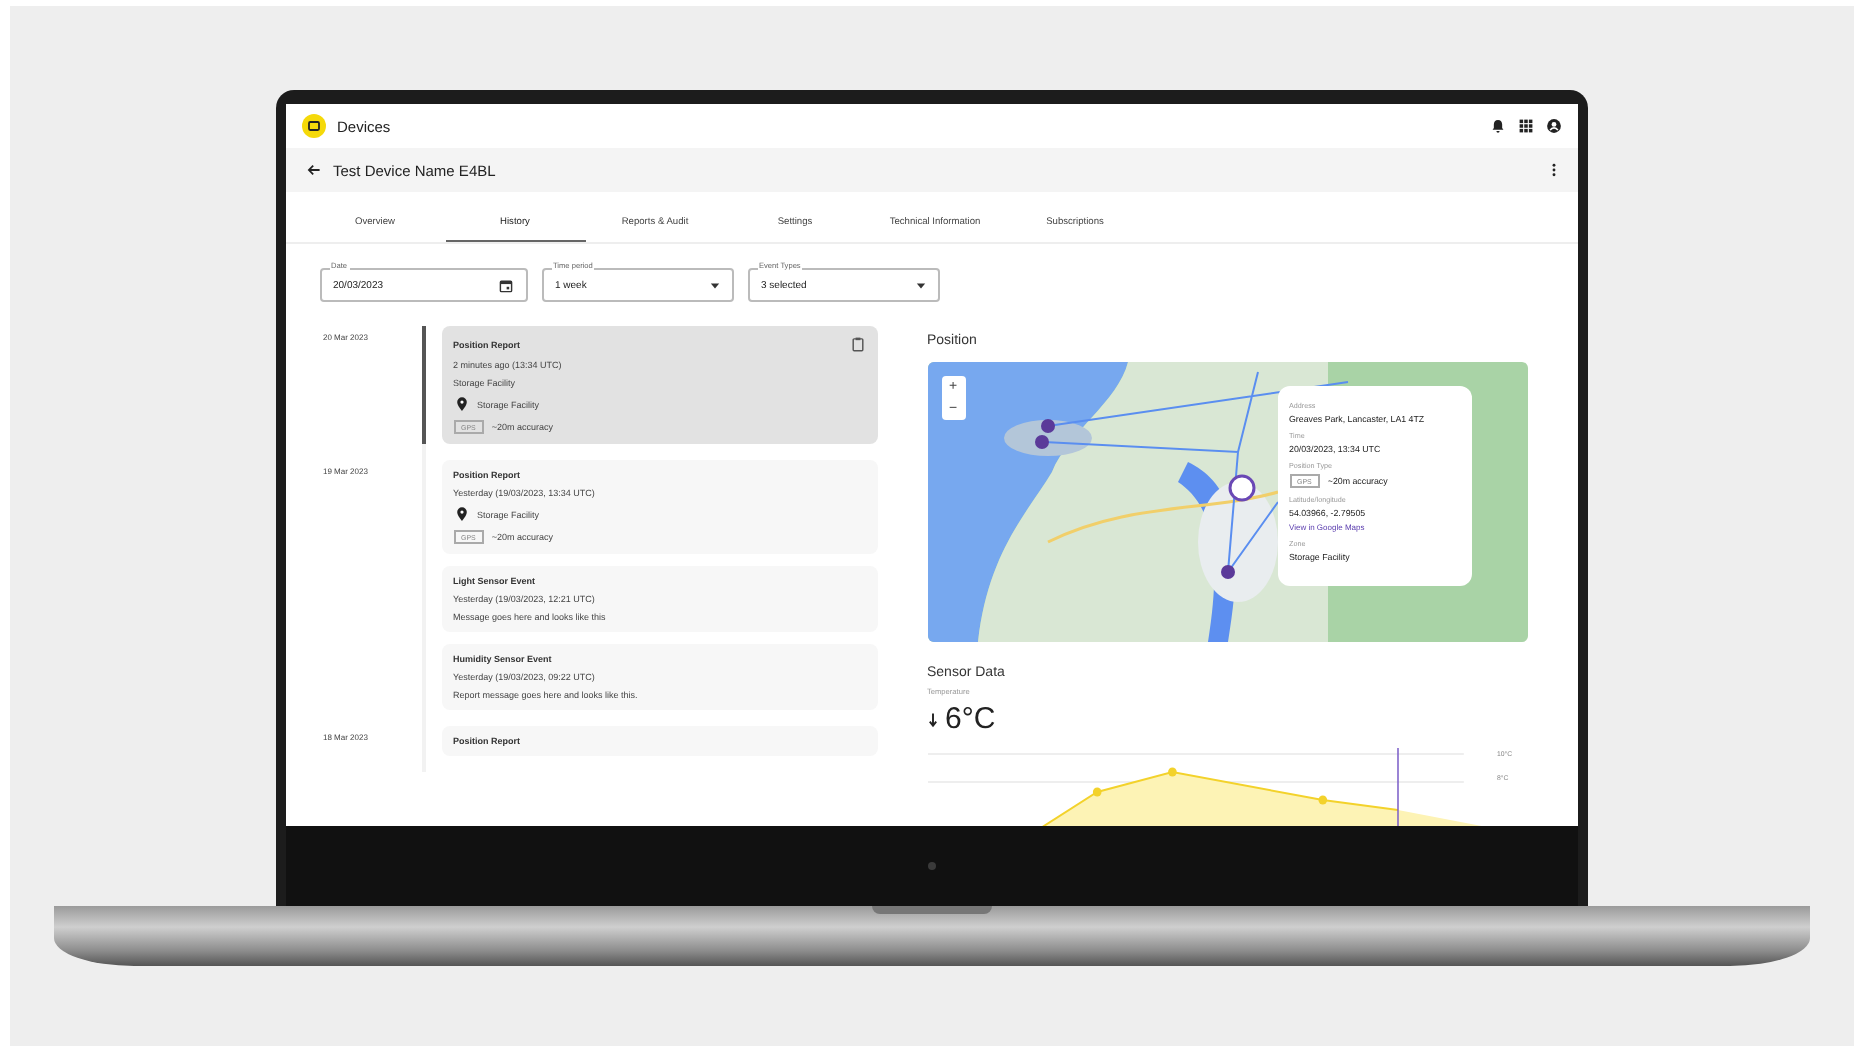 The image size is (1862, 1060). I want to click on temperature-reading: 6°C, so click(970, 719).